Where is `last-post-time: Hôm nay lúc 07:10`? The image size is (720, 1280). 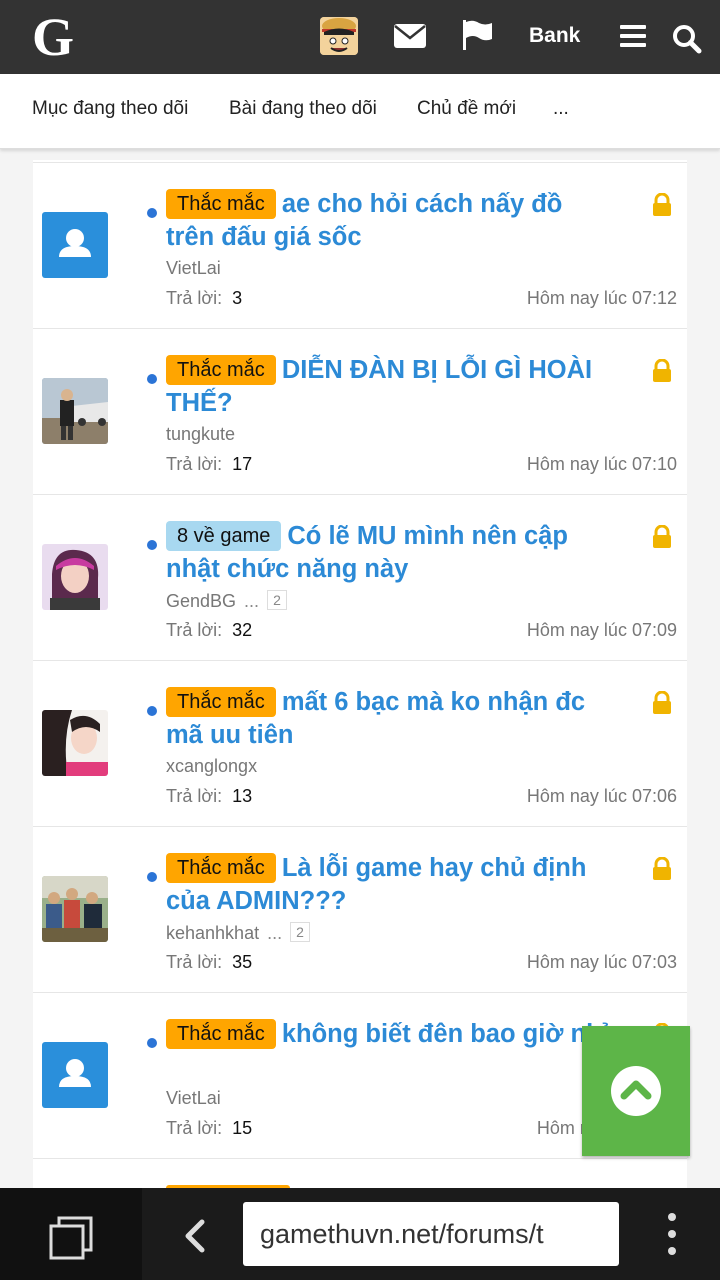 last-post-time: Hôm nay lúc 07:10 is located at coordinates (602, 464).